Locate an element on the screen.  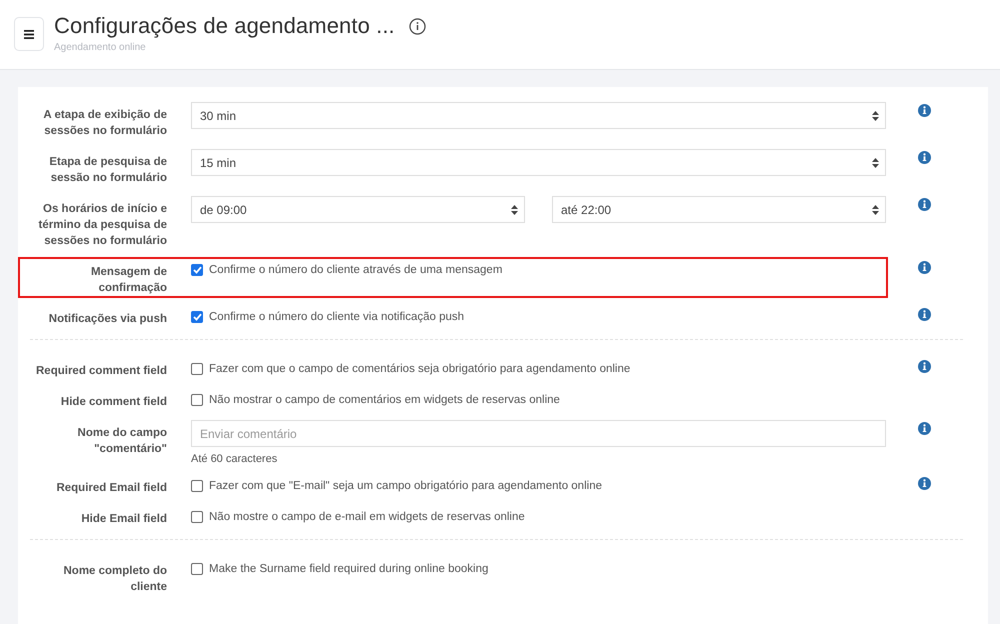
checkbox-label: Fazer com que o campo de comentários seja obrigatório para agendamento online is located at coordinates (419, 369).